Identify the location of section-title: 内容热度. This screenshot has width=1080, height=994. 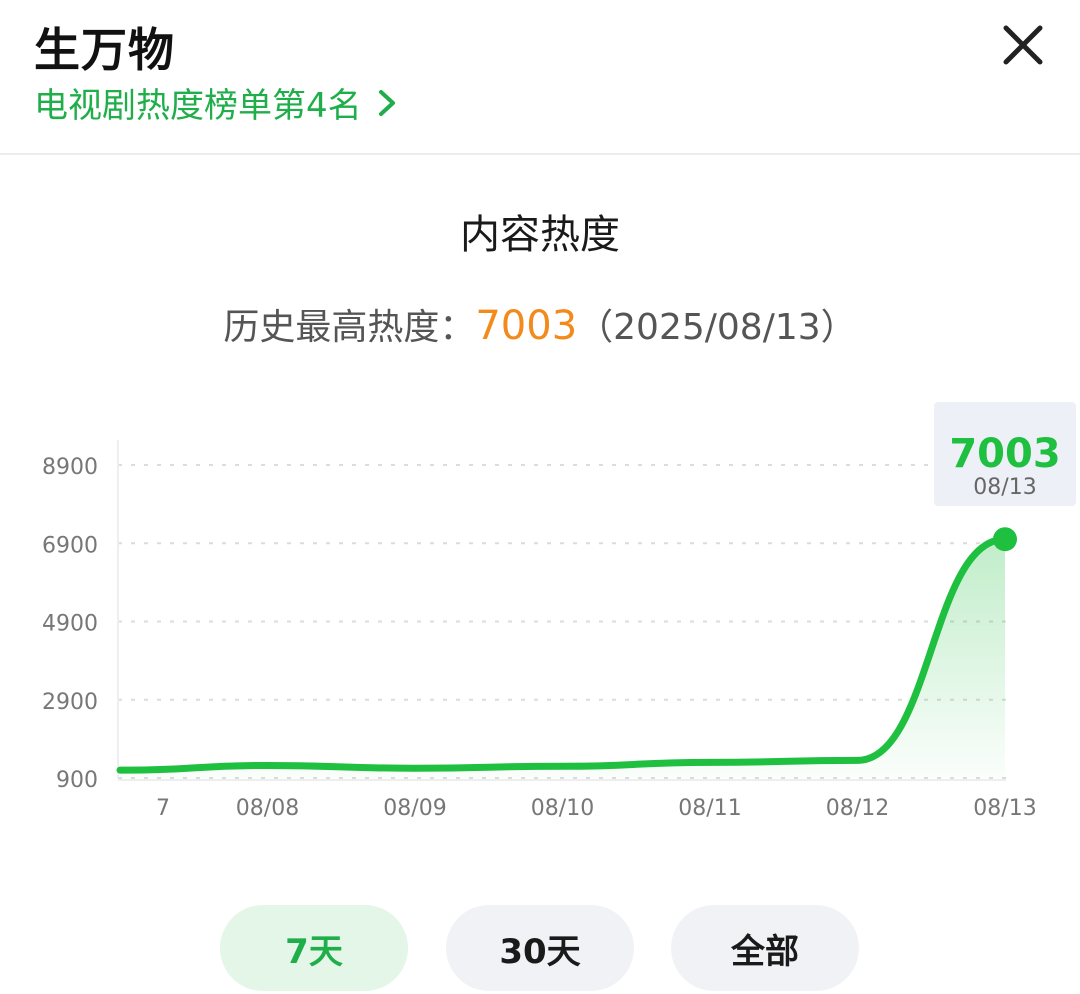
(540, 235).